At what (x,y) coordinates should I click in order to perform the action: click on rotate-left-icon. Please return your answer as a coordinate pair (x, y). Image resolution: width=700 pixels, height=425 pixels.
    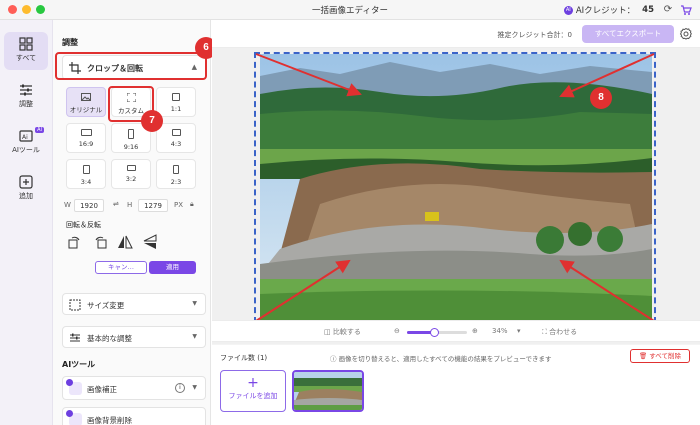
    Looking at the image, I should click on (74, 242).